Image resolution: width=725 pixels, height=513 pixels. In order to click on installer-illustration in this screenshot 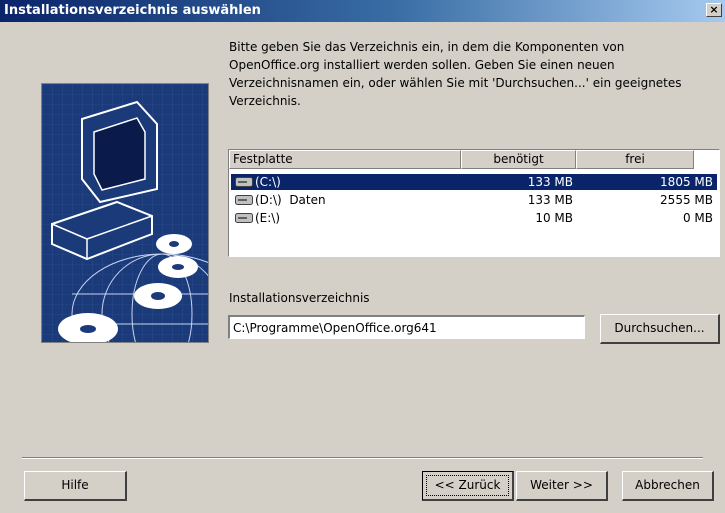, I will do `click(125, 213)`.